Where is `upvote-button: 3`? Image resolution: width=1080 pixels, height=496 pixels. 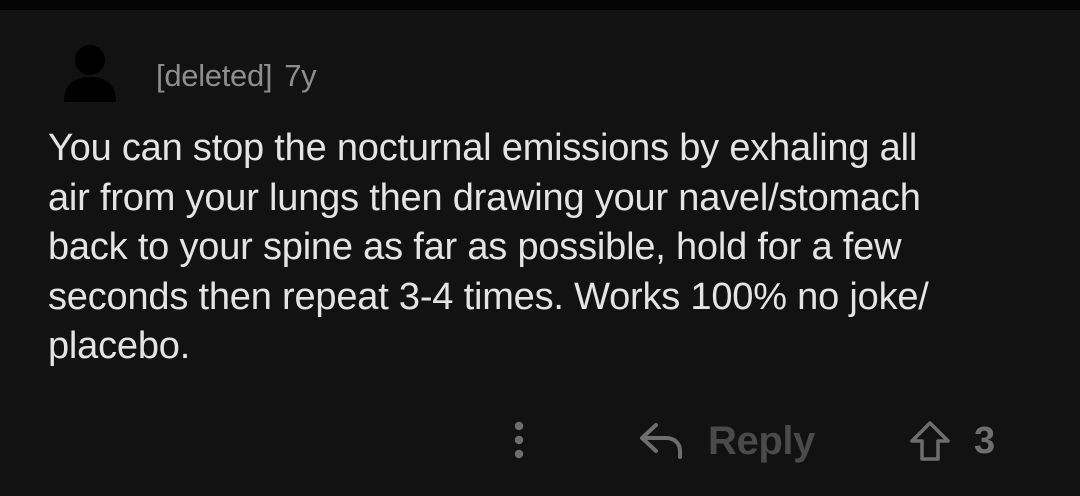 upvote-button: 3 is located at coordinates (951, 441).